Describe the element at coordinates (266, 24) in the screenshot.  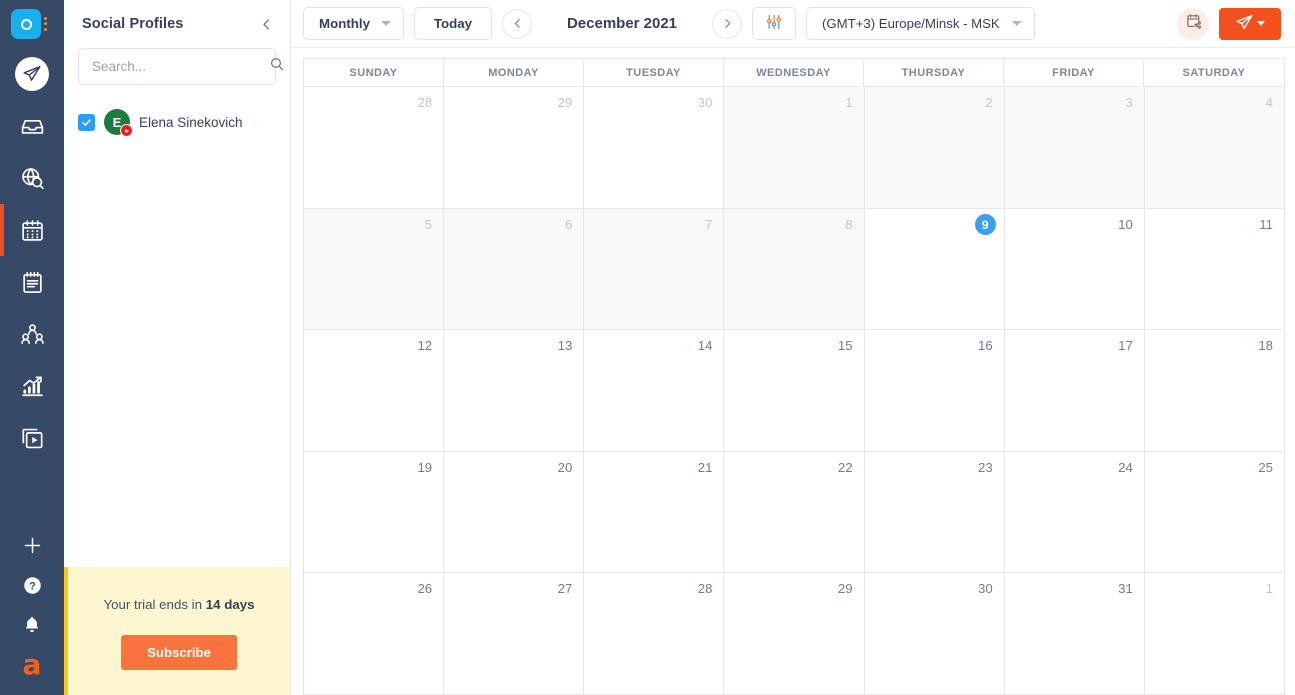
I see `chevron-left-icon` at that location.